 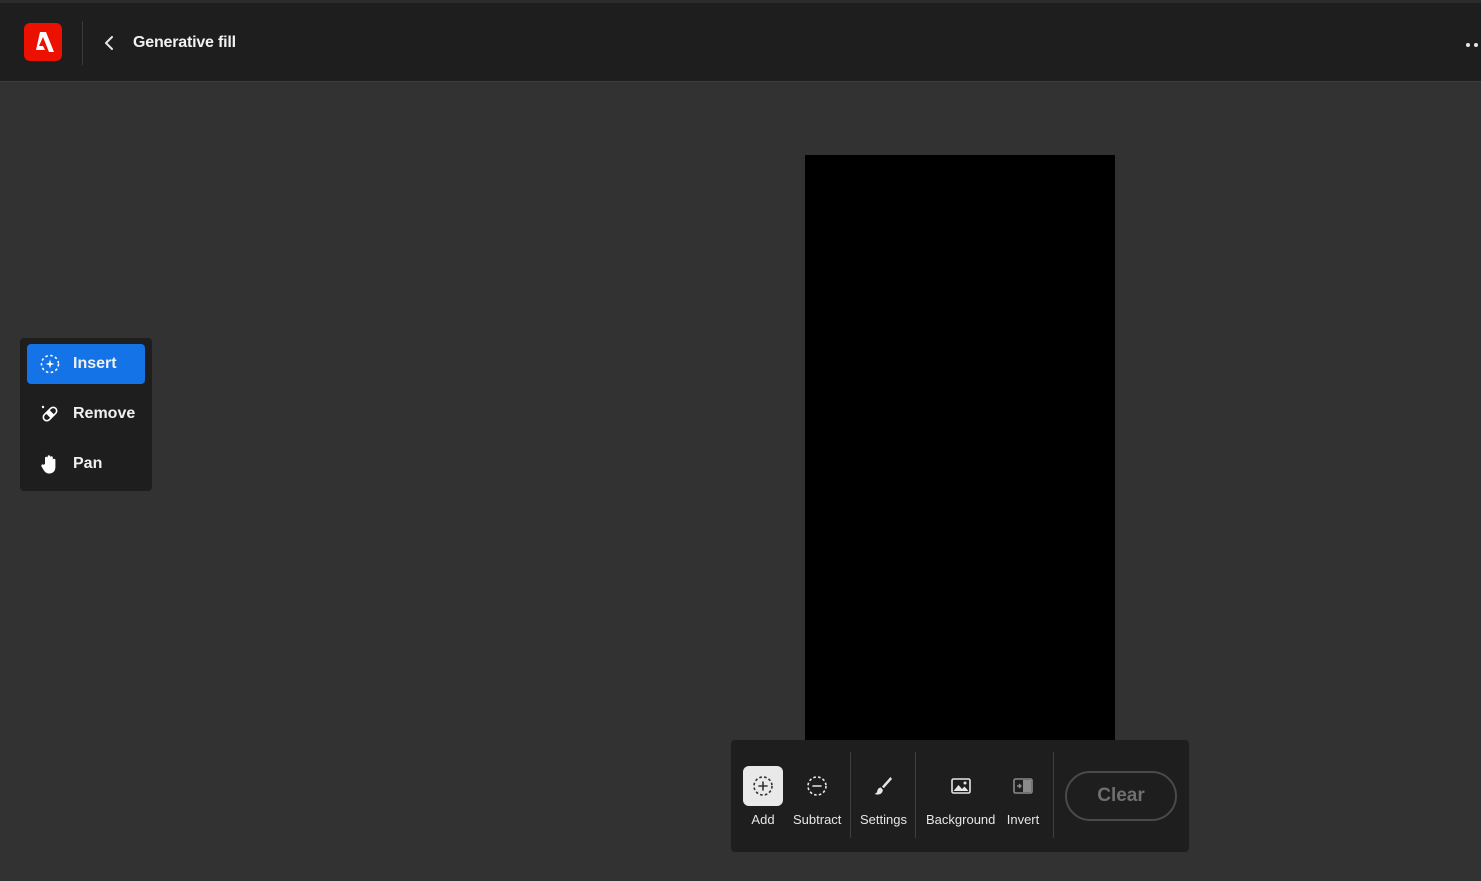 What do you see at coordinates (961, 819) in the screenshot?
I see `background-label: Background` at bounding box center [961, 819].